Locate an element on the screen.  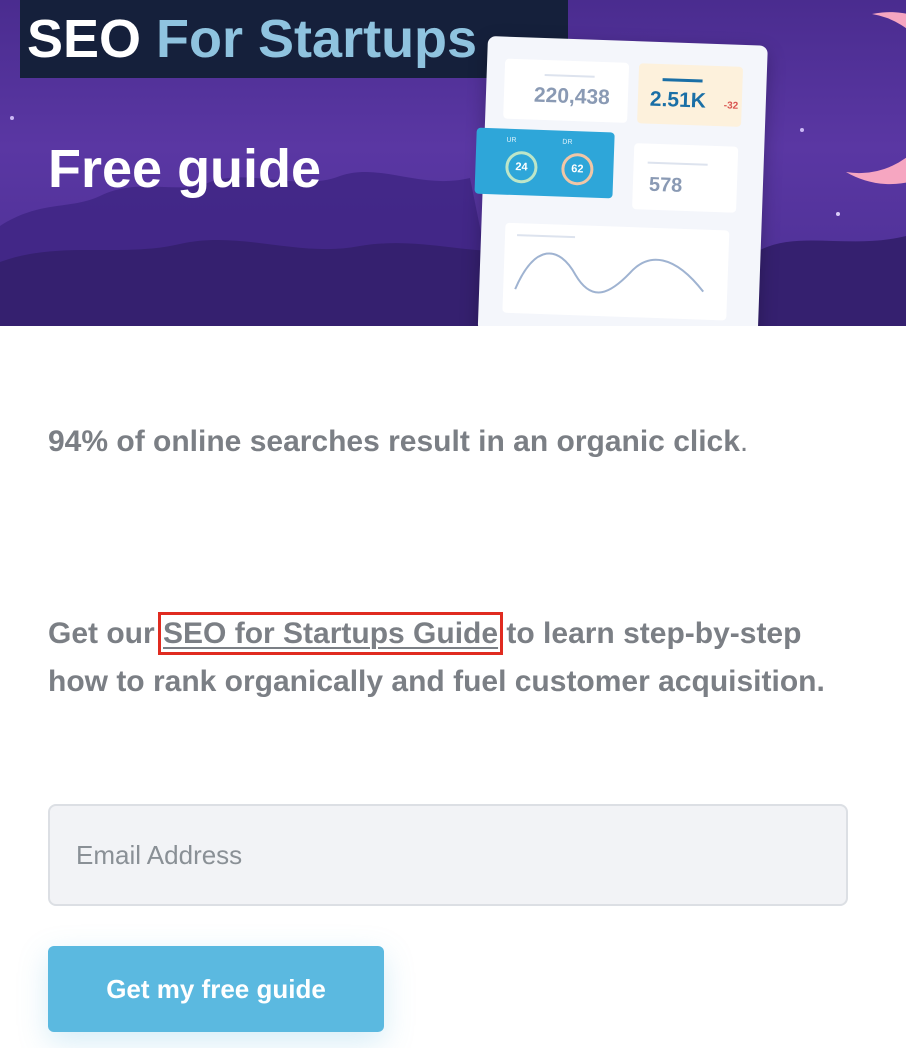
brand-title: SEO For Startups is located at coordinates (252, 39).